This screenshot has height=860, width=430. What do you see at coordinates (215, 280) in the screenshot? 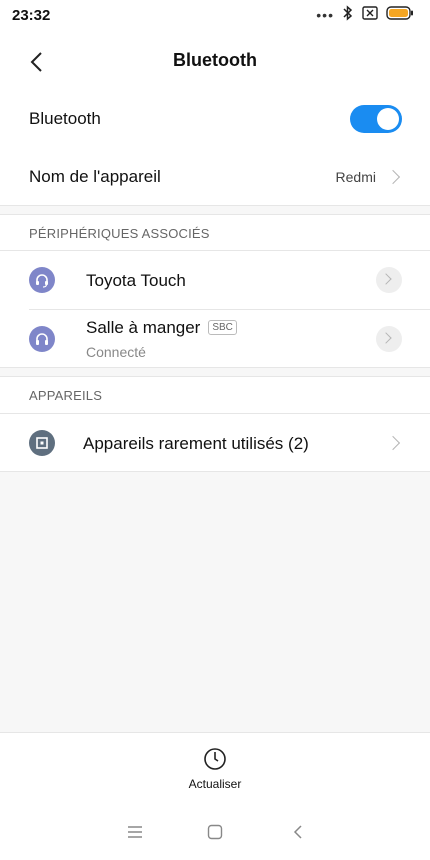
I see `paired-device-row: Toyota Touch` at bounding box center [215, 280].